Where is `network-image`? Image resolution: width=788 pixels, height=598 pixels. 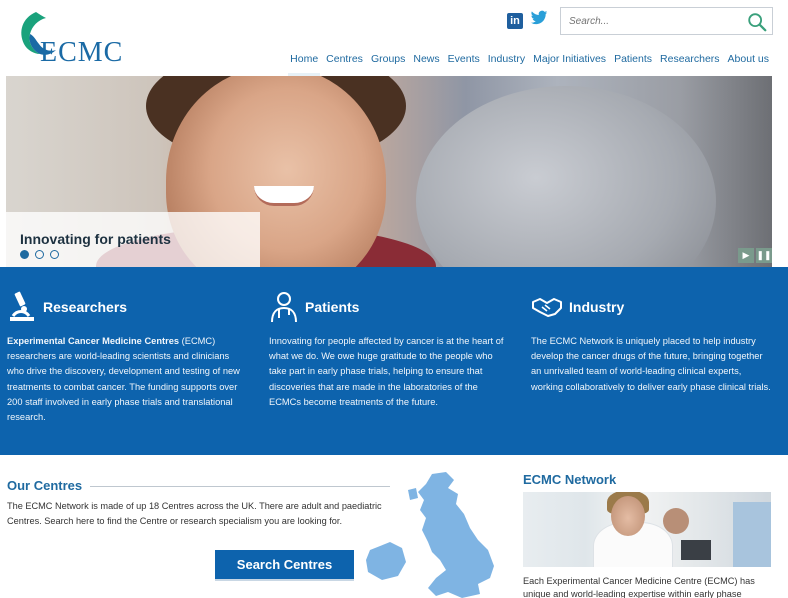 network-image is located at coordinates (647, 529).